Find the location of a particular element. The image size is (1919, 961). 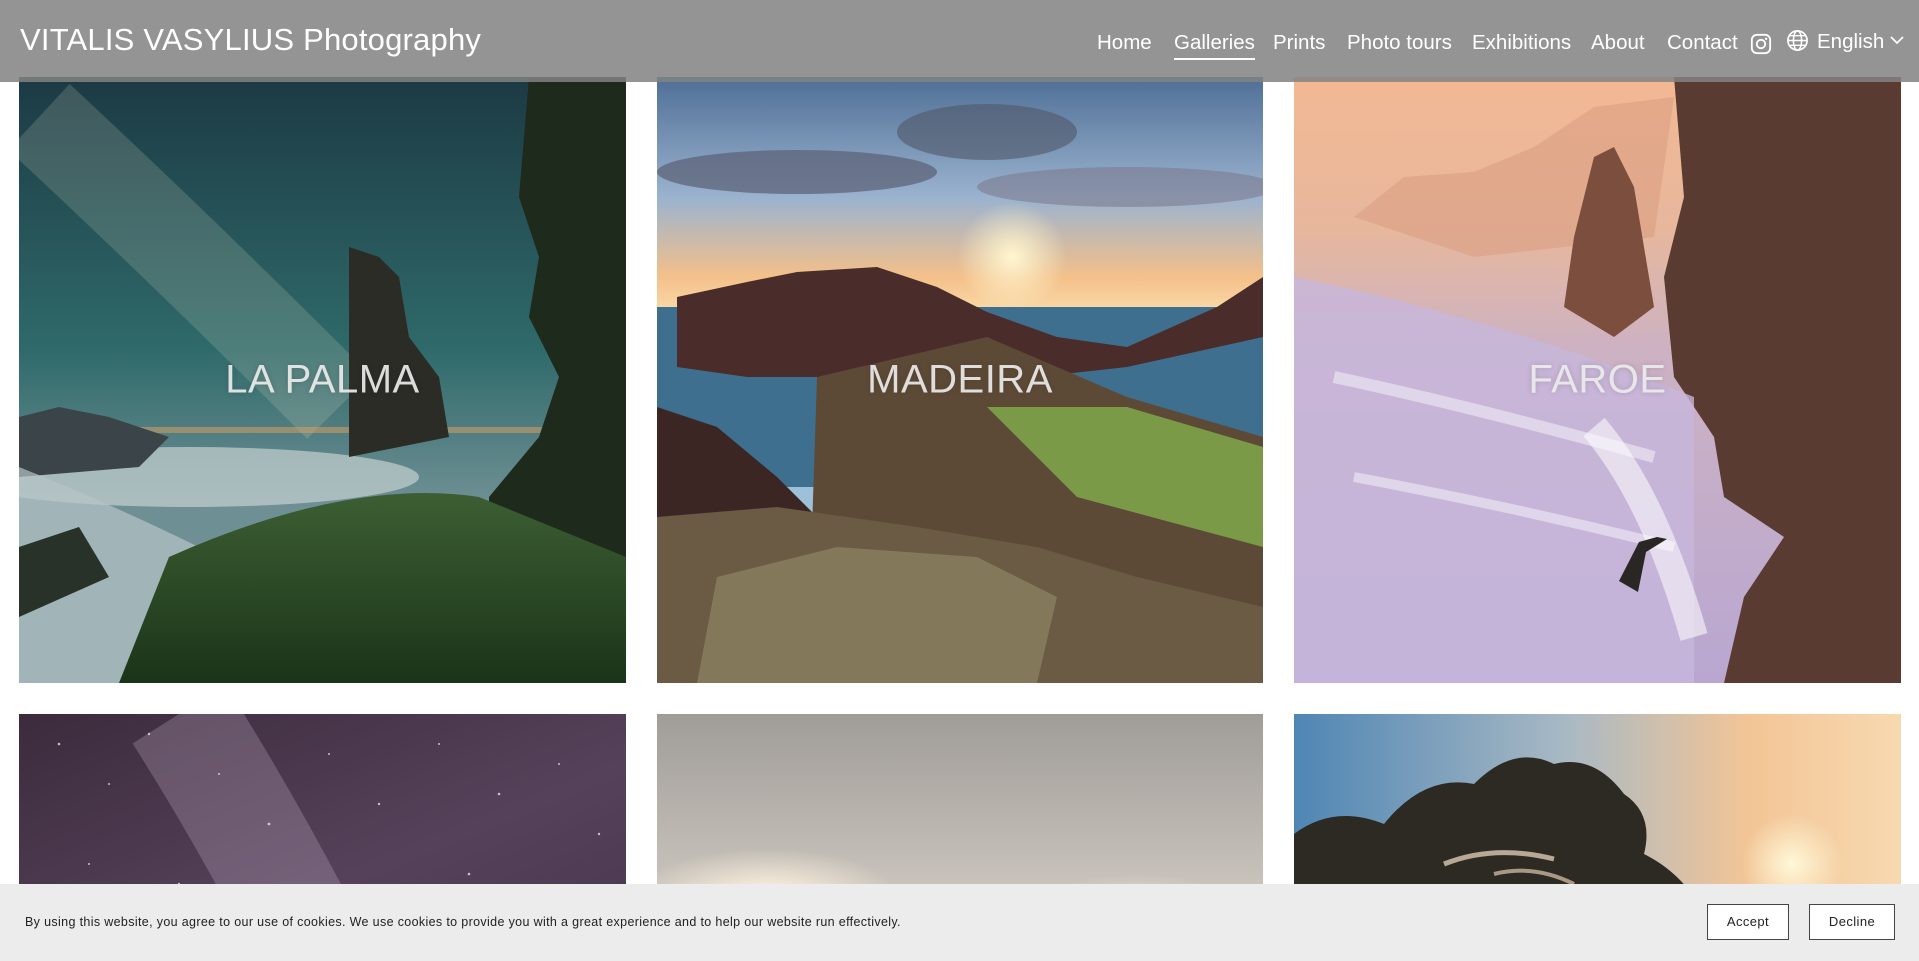

decline-button: Decline is located at coordinates (1852, 922).